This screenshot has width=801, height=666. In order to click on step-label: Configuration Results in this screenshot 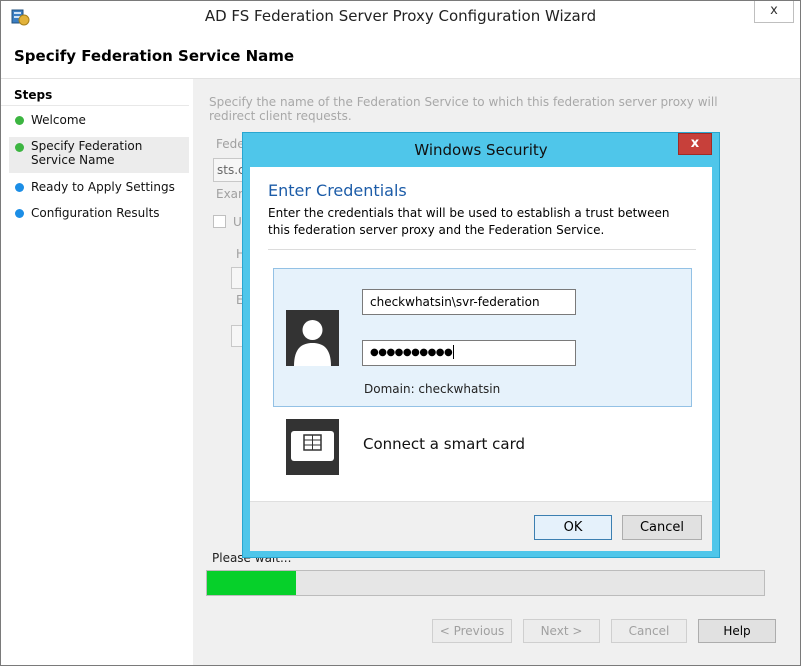, I will do `click(95, 213)`.